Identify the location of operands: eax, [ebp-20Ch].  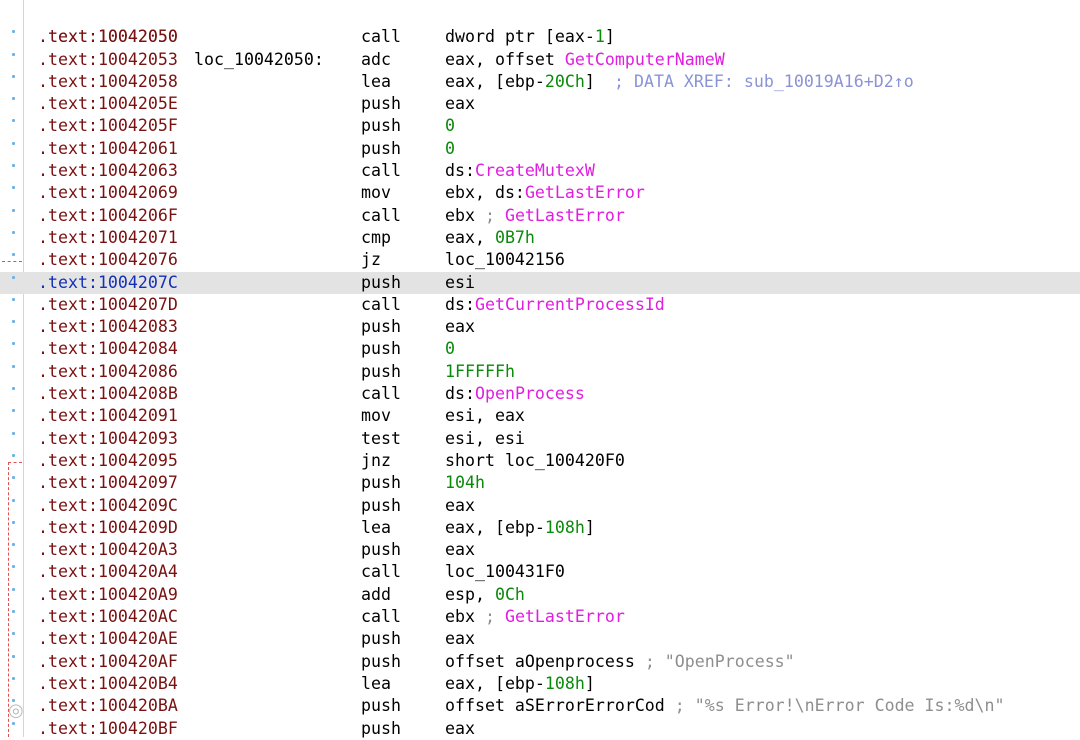
(520, 82).